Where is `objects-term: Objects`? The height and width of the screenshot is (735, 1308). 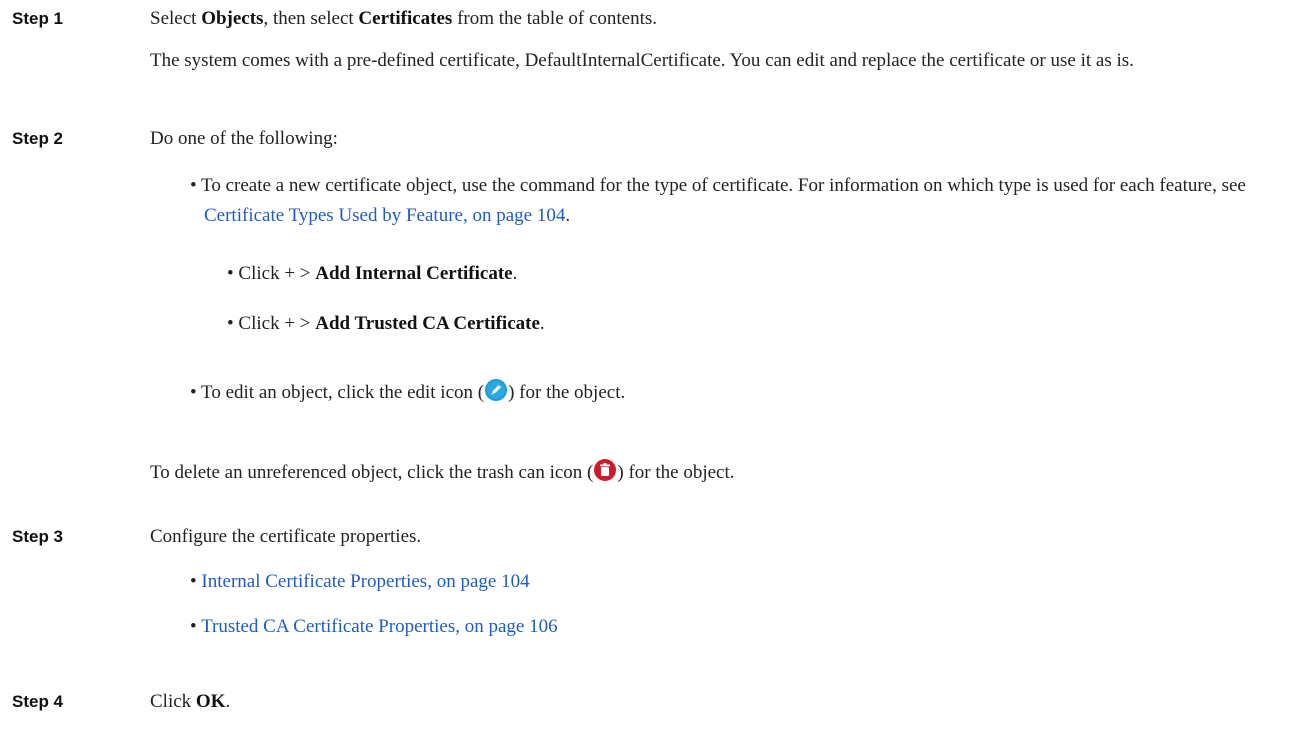 objects-term: Objects is located at coordinates (232, 18).